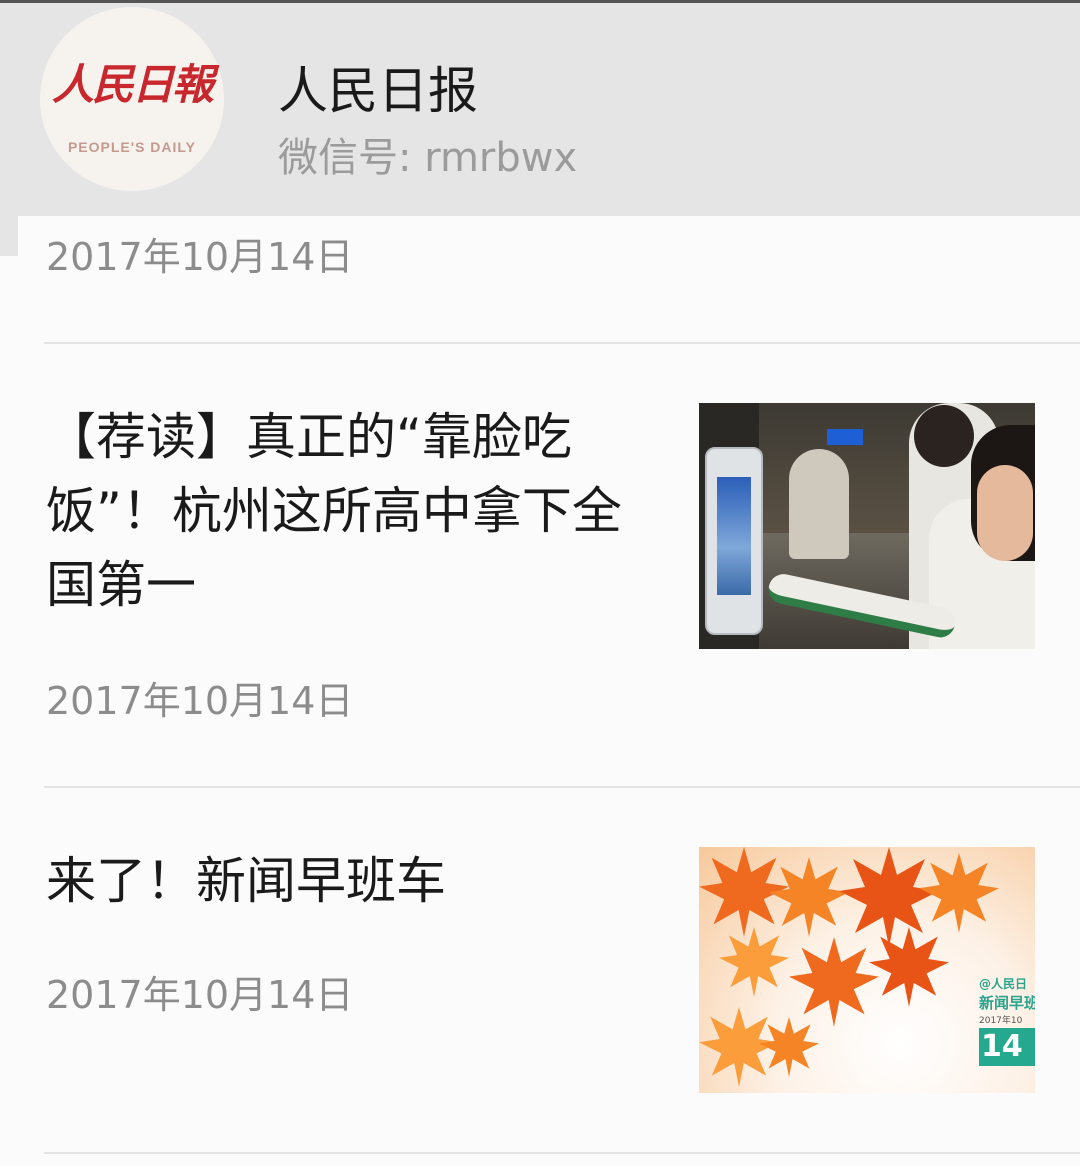 This screenshot has height=1166, width=1080. Describe the element at coordinates (1003, 984) in the screenshot. I see `news-badge-handle: @人民日` at that location.